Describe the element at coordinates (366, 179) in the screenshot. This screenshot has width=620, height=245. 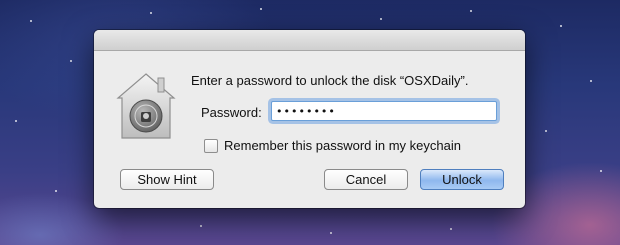
I see `cancel-button: Cancel` at that location.